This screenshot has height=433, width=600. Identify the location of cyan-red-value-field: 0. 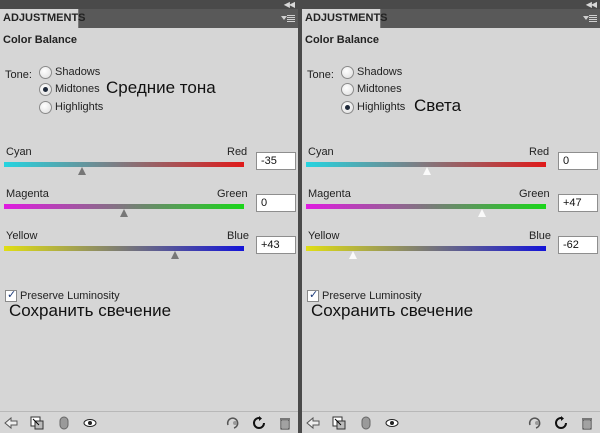
(578, 161).